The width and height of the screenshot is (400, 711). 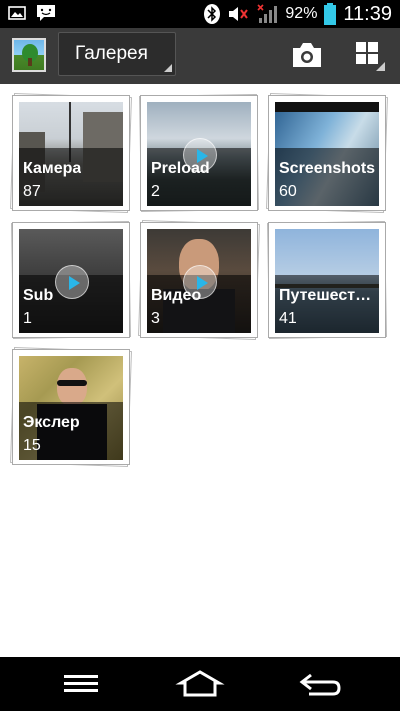 What do you see at coordinates (268, 14) in the screenshot?
I see `signal-icon` at bounding box center [268, 14].